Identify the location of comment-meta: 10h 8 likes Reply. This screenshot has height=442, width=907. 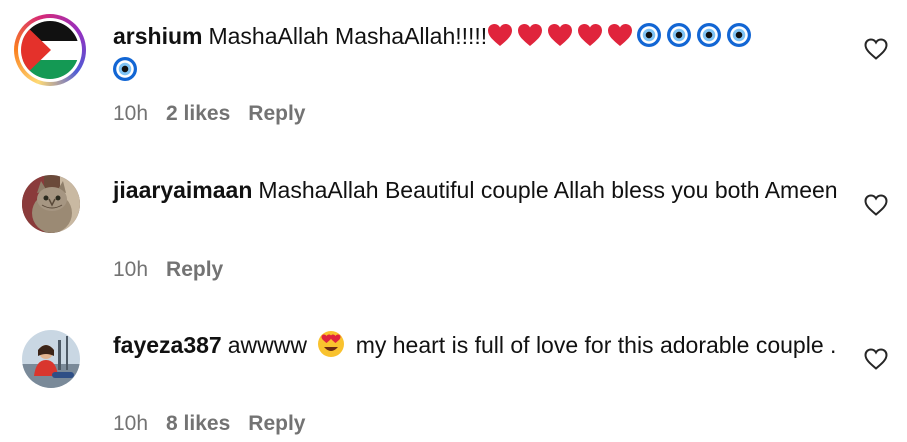
(218, 424).